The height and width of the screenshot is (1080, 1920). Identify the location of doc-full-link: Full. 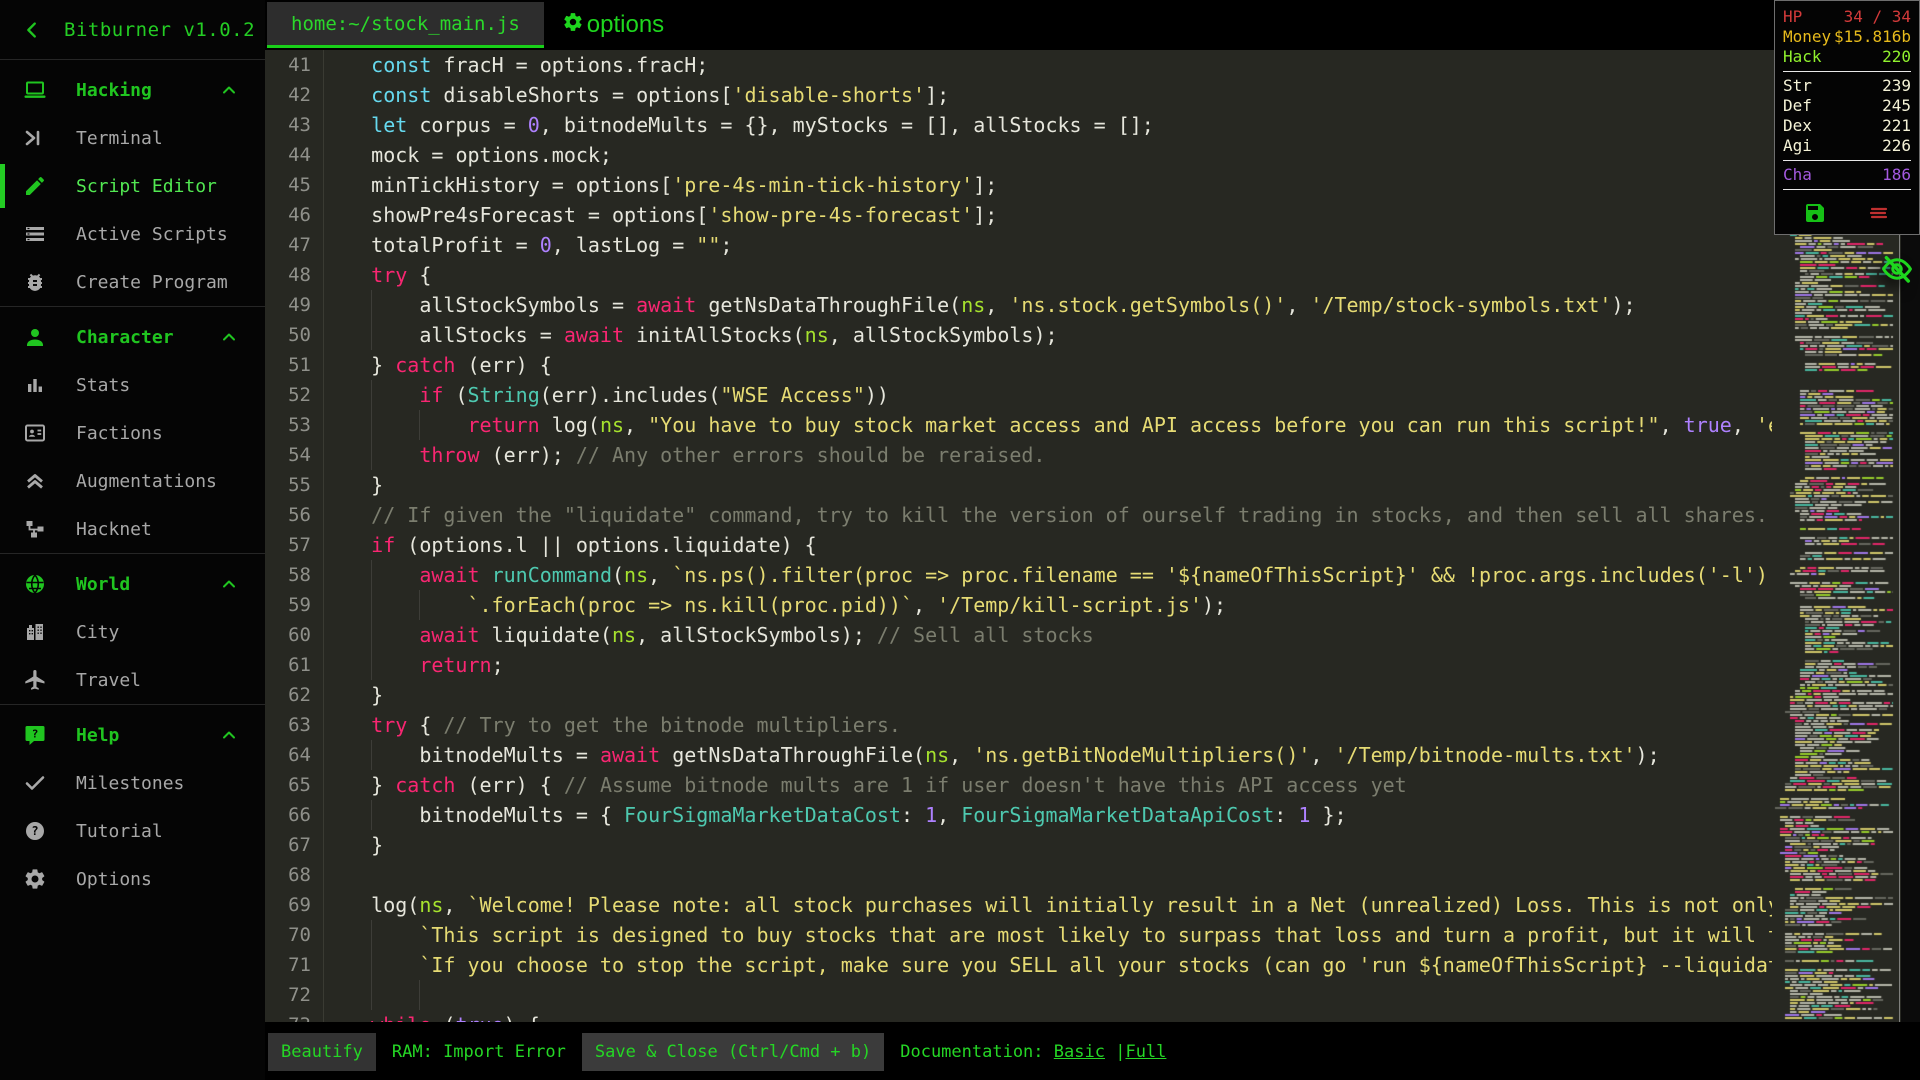
(1145, 1052).